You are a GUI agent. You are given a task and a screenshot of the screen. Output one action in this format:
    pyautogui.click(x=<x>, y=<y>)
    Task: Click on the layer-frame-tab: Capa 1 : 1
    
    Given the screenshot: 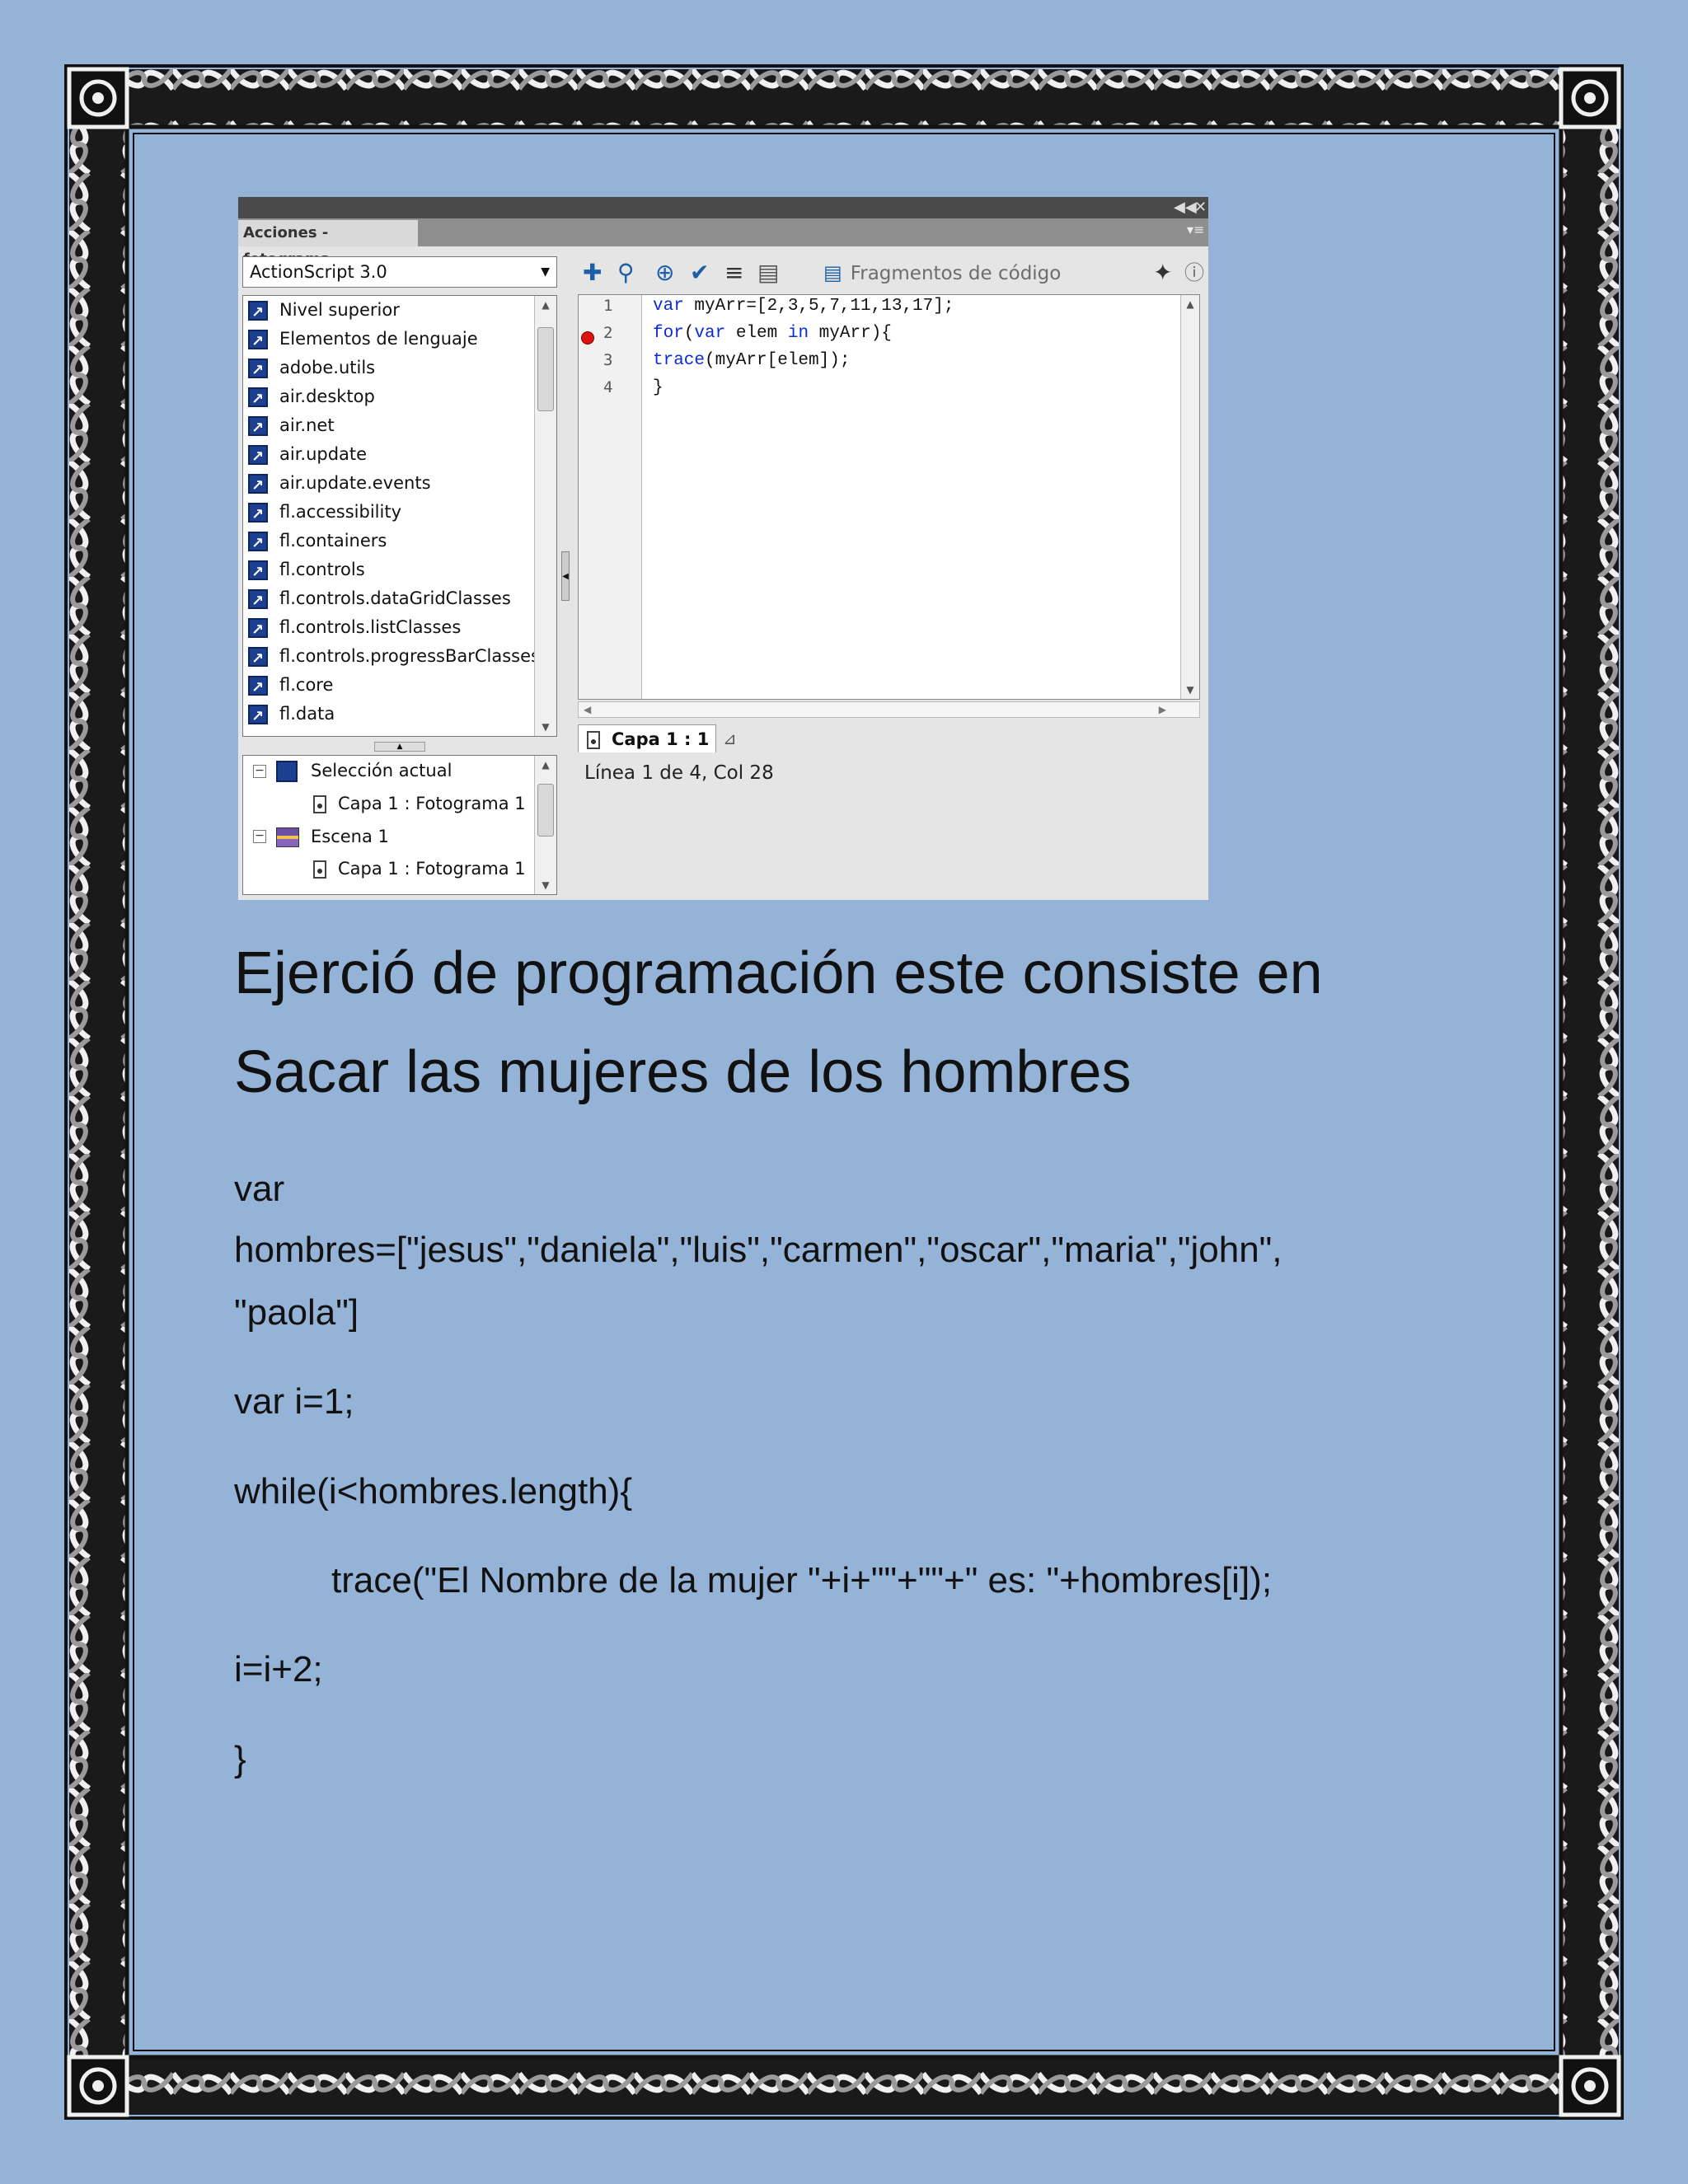 What is the action you would take?
    pyautogui.click(x=647, y=738)
    